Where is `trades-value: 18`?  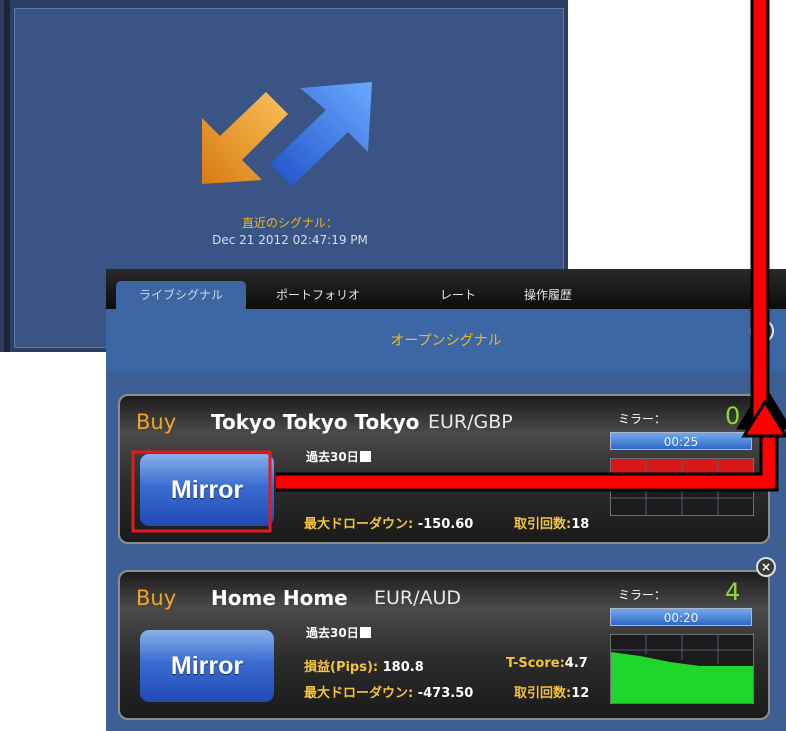
trades-value: 18 is located at coordinates (580, 524).